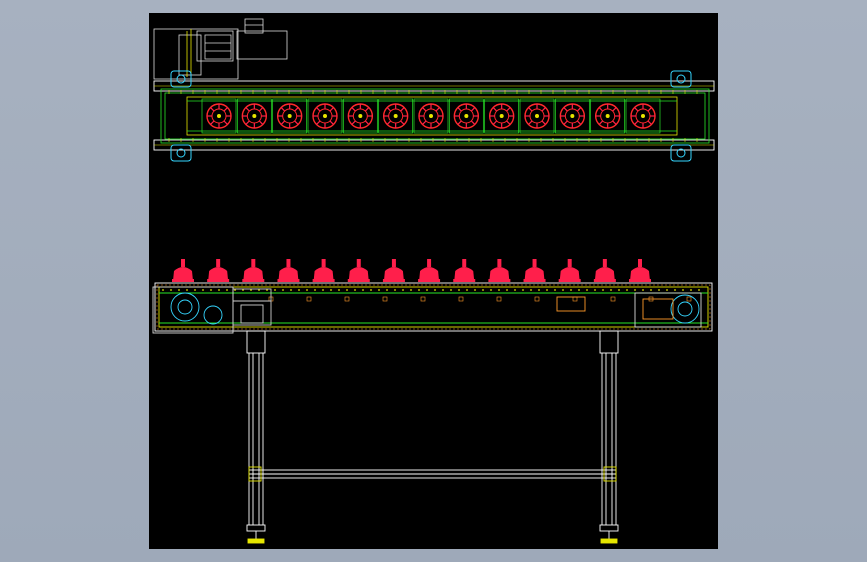  What do you see at coordinates (411, 270) in the screenshot?
I see `elevation-fixtures` at bounding box center [411, 270].